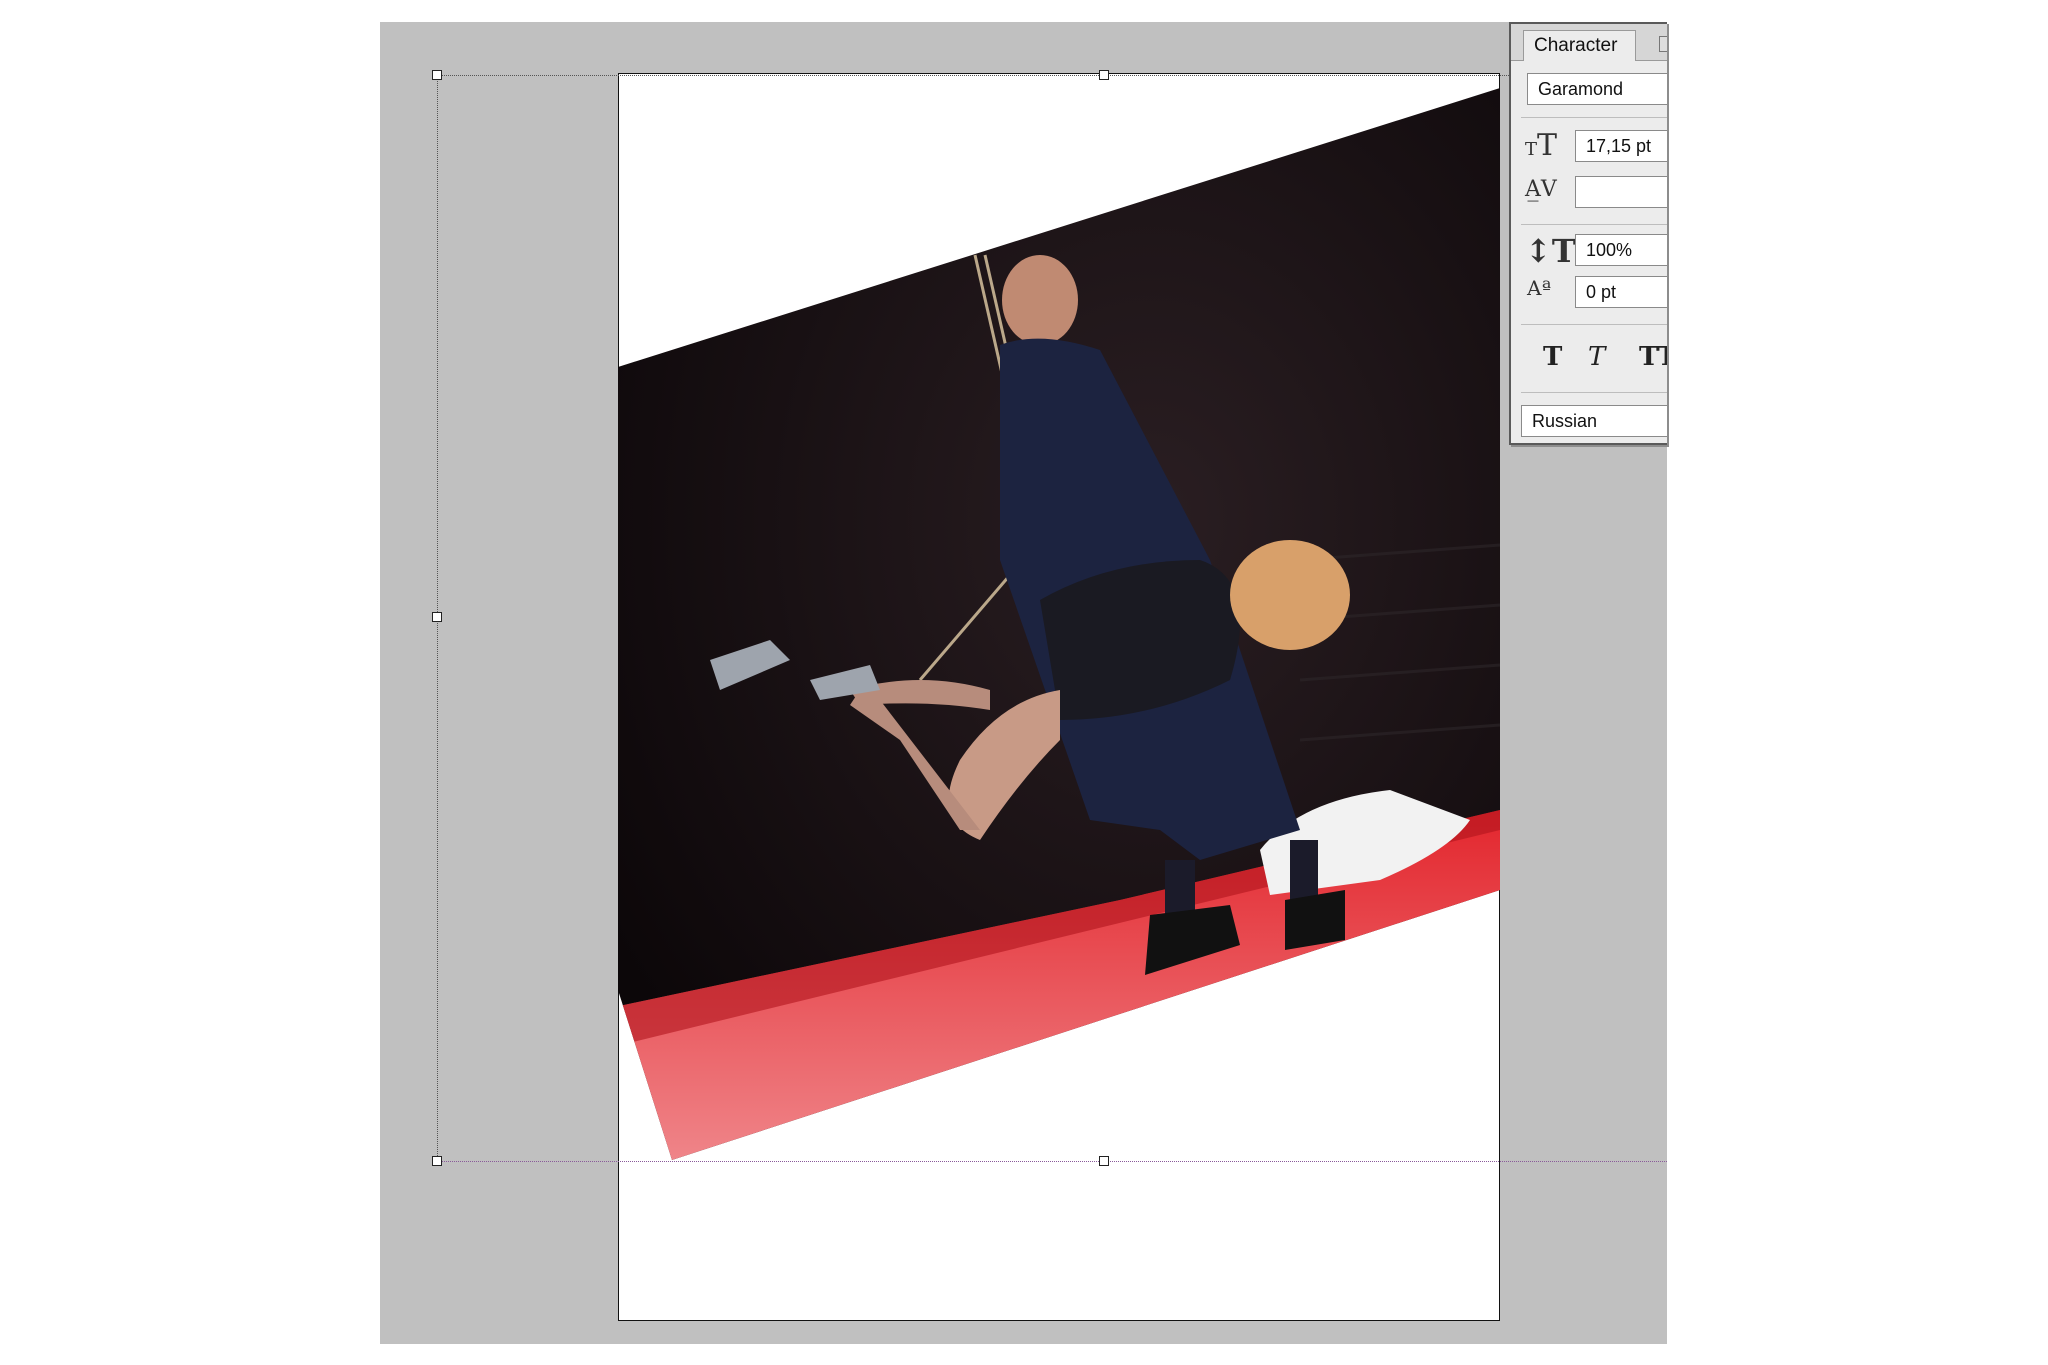  Describe the element at coordinates (1550, 251) in the screenshot. I see `vertical-scale-icon: ↕T` at that location.